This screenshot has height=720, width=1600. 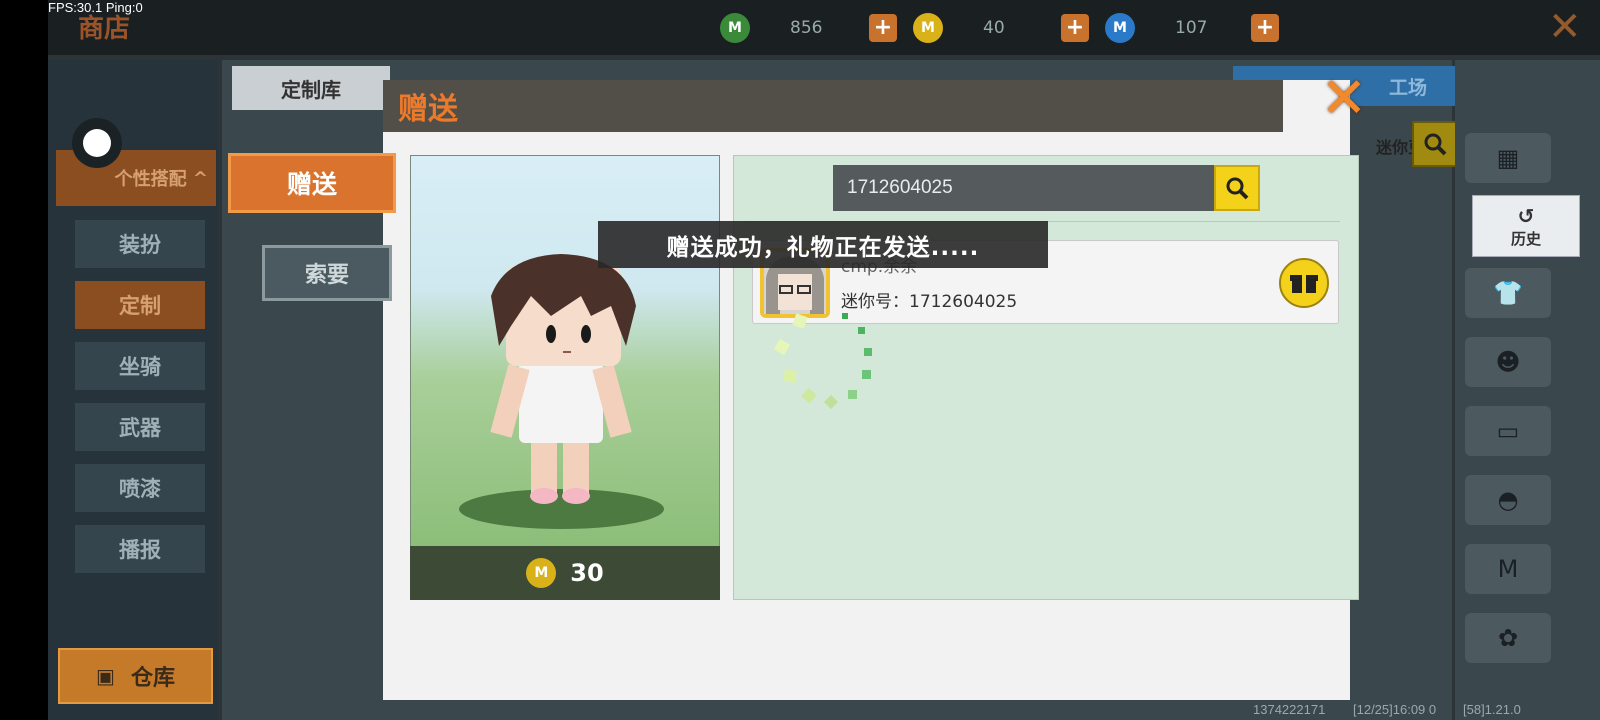 I want to click on user-id-value: 1712604025, so click(x=963, y=302).